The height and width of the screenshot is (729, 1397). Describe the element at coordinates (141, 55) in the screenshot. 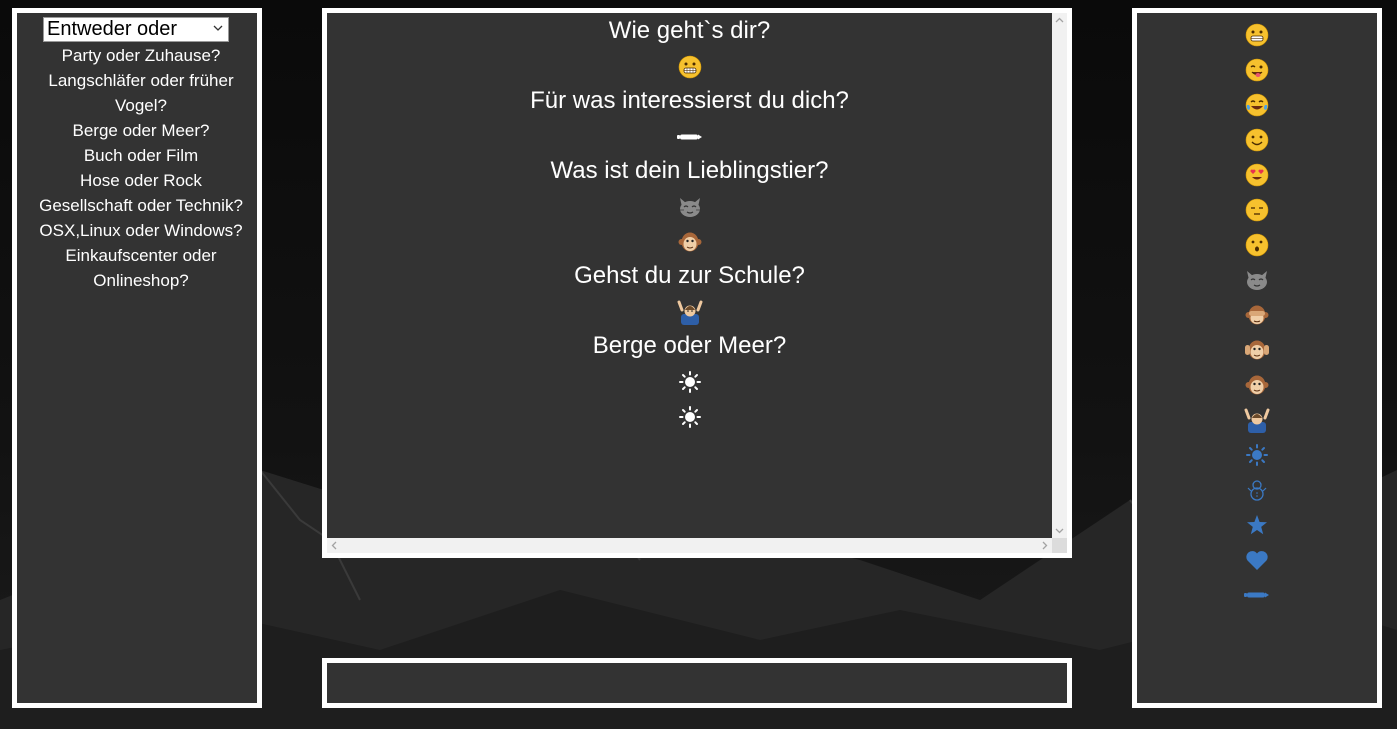

I see `question-item-party: Party oder Zuhause?` at that location.